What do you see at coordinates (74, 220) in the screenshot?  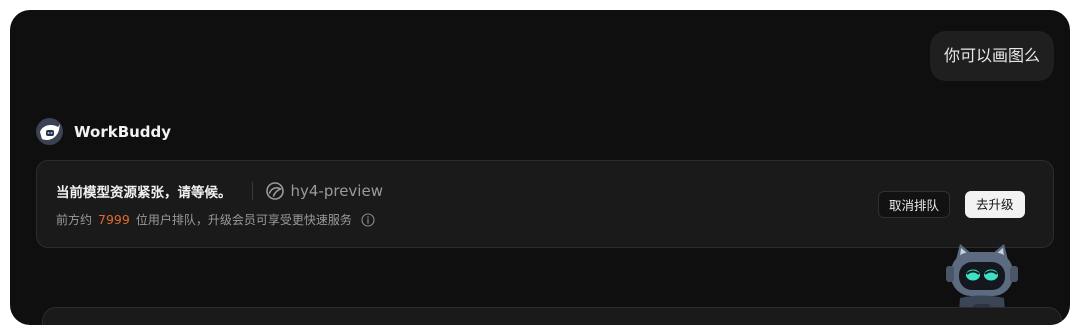 I see `queue-subtitle-prefix: 前方约` at bounding box center [74, 220].